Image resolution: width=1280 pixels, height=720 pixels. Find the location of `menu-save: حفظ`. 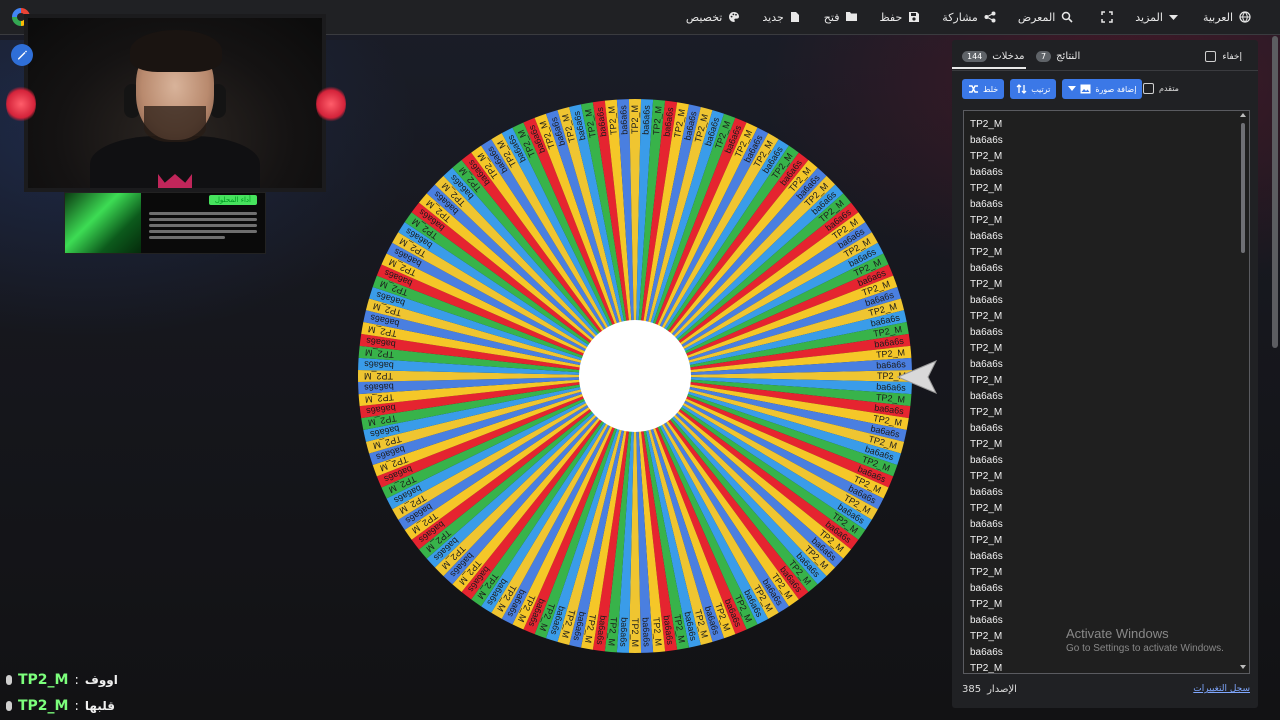

menu-save: حفظ is located at coordinates (899, 17).